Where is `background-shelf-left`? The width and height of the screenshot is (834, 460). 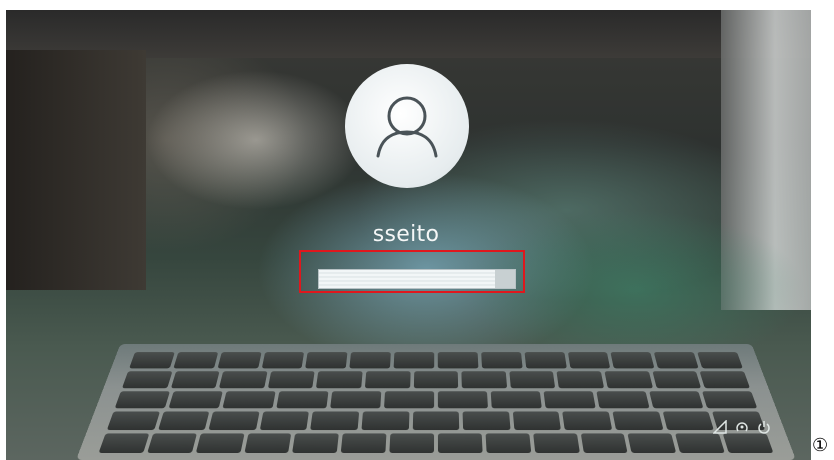
background-shelf-left is located at coordinates (76, 170).